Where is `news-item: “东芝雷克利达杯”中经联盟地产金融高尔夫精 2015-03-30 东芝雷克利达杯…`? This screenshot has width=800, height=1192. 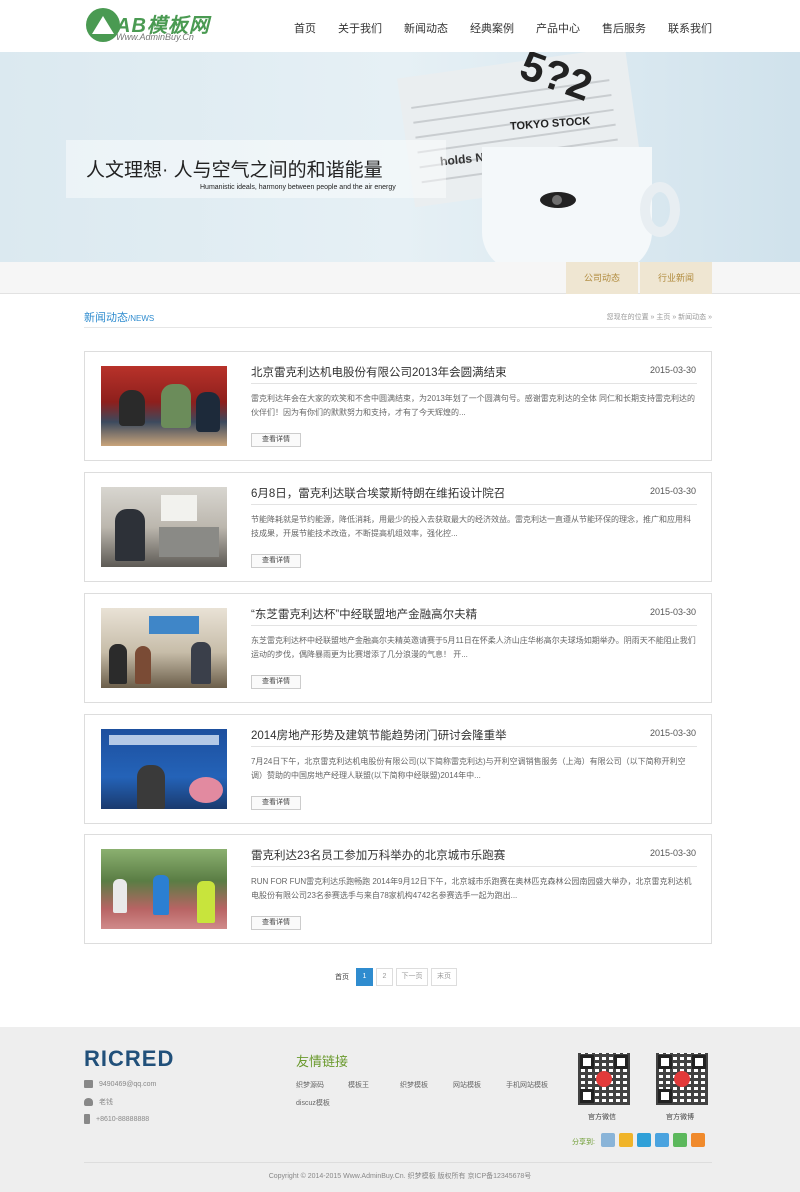 news-item: “东芝雷克利达杯”中经联盟地产金融高尔夫精 2015-03-30 东芝雷克利达杯… is located at coordinates (398, 648).